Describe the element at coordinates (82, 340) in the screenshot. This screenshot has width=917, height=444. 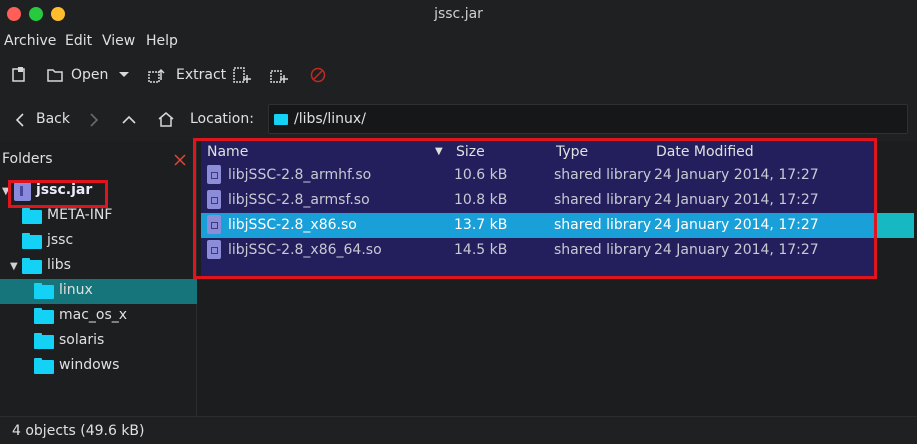
I see `tree-label: solaris` at that location.